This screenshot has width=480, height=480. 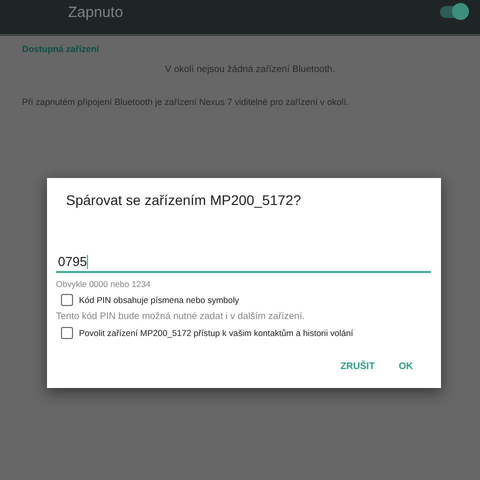 What do you see at coordinates (453, 12) in the screenshot?
I see `toggle-switch` at bounding box center [453, 12].